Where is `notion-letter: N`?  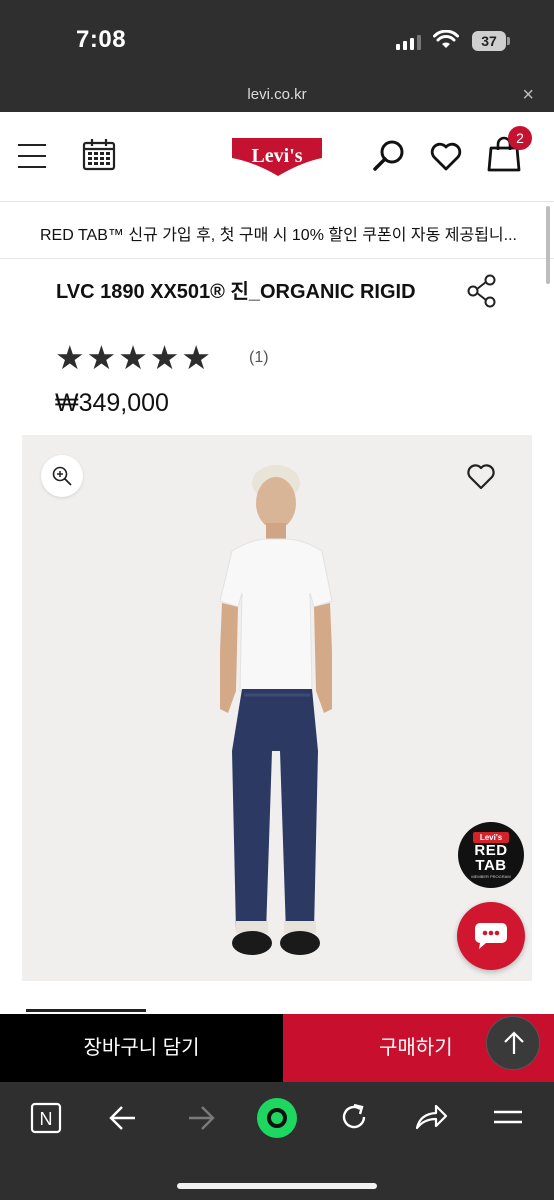 notion-letter: N is located at coordinates (46, 1119).